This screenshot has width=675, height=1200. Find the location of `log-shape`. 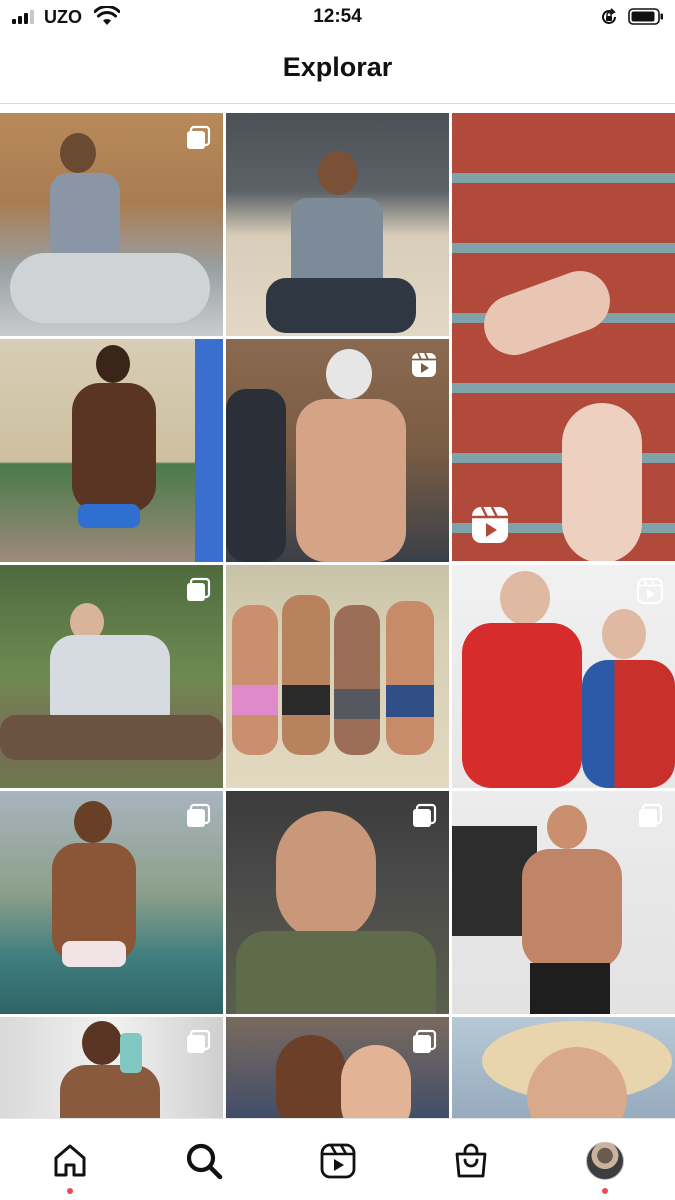

log-shape is located at coordinates (111, 737).